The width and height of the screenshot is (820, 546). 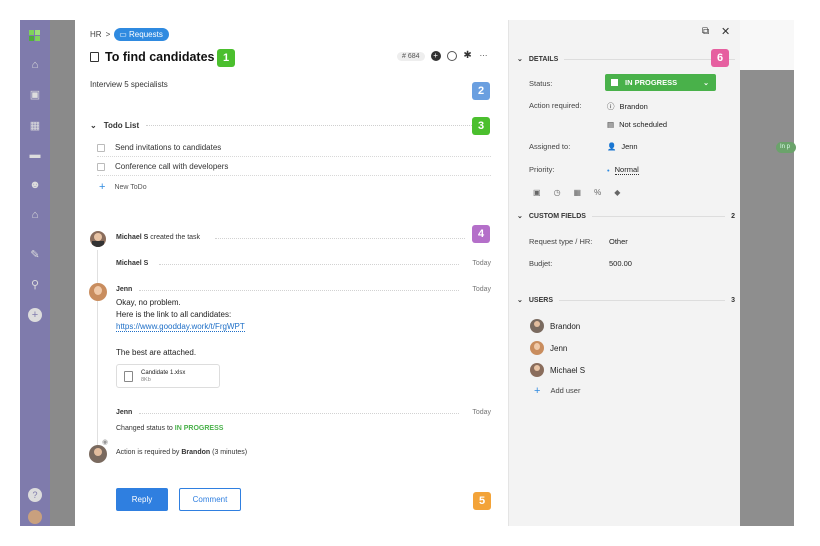 I want to click on status-change: Changed status to IN PROGRESS, so click(x=170, y=428).